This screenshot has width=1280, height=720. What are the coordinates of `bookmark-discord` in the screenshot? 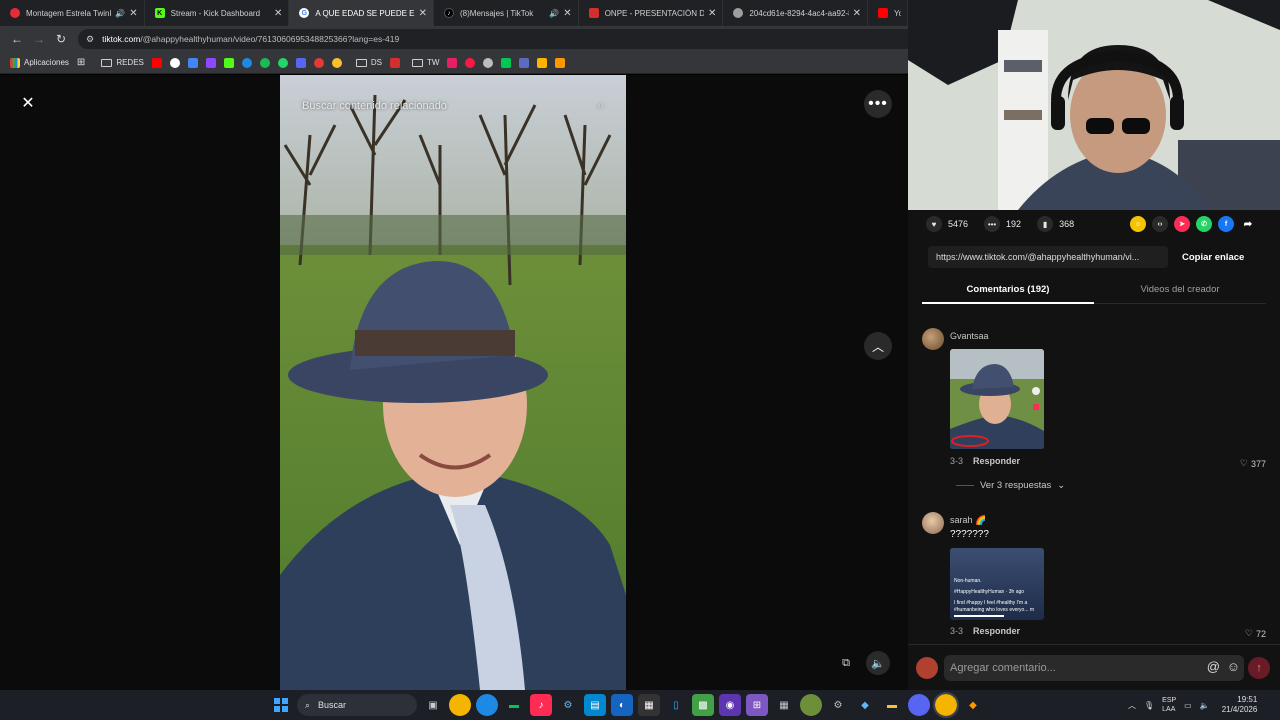 It's located at (301, 63).